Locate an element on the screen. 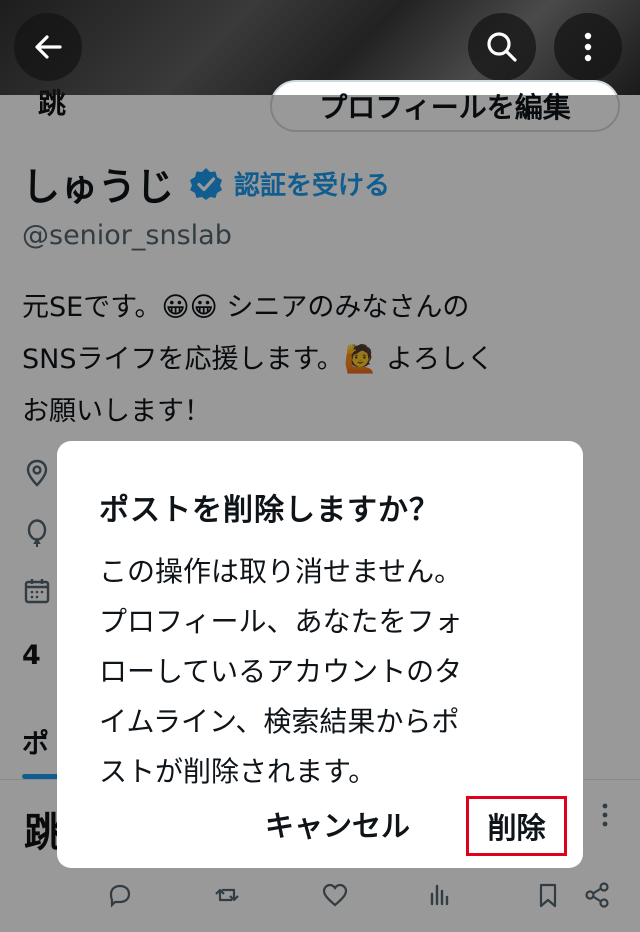 This screenshot has width=640, height=932. dialog-message-line: ローしているアカウントのタ is located at coordinates (281, 671).